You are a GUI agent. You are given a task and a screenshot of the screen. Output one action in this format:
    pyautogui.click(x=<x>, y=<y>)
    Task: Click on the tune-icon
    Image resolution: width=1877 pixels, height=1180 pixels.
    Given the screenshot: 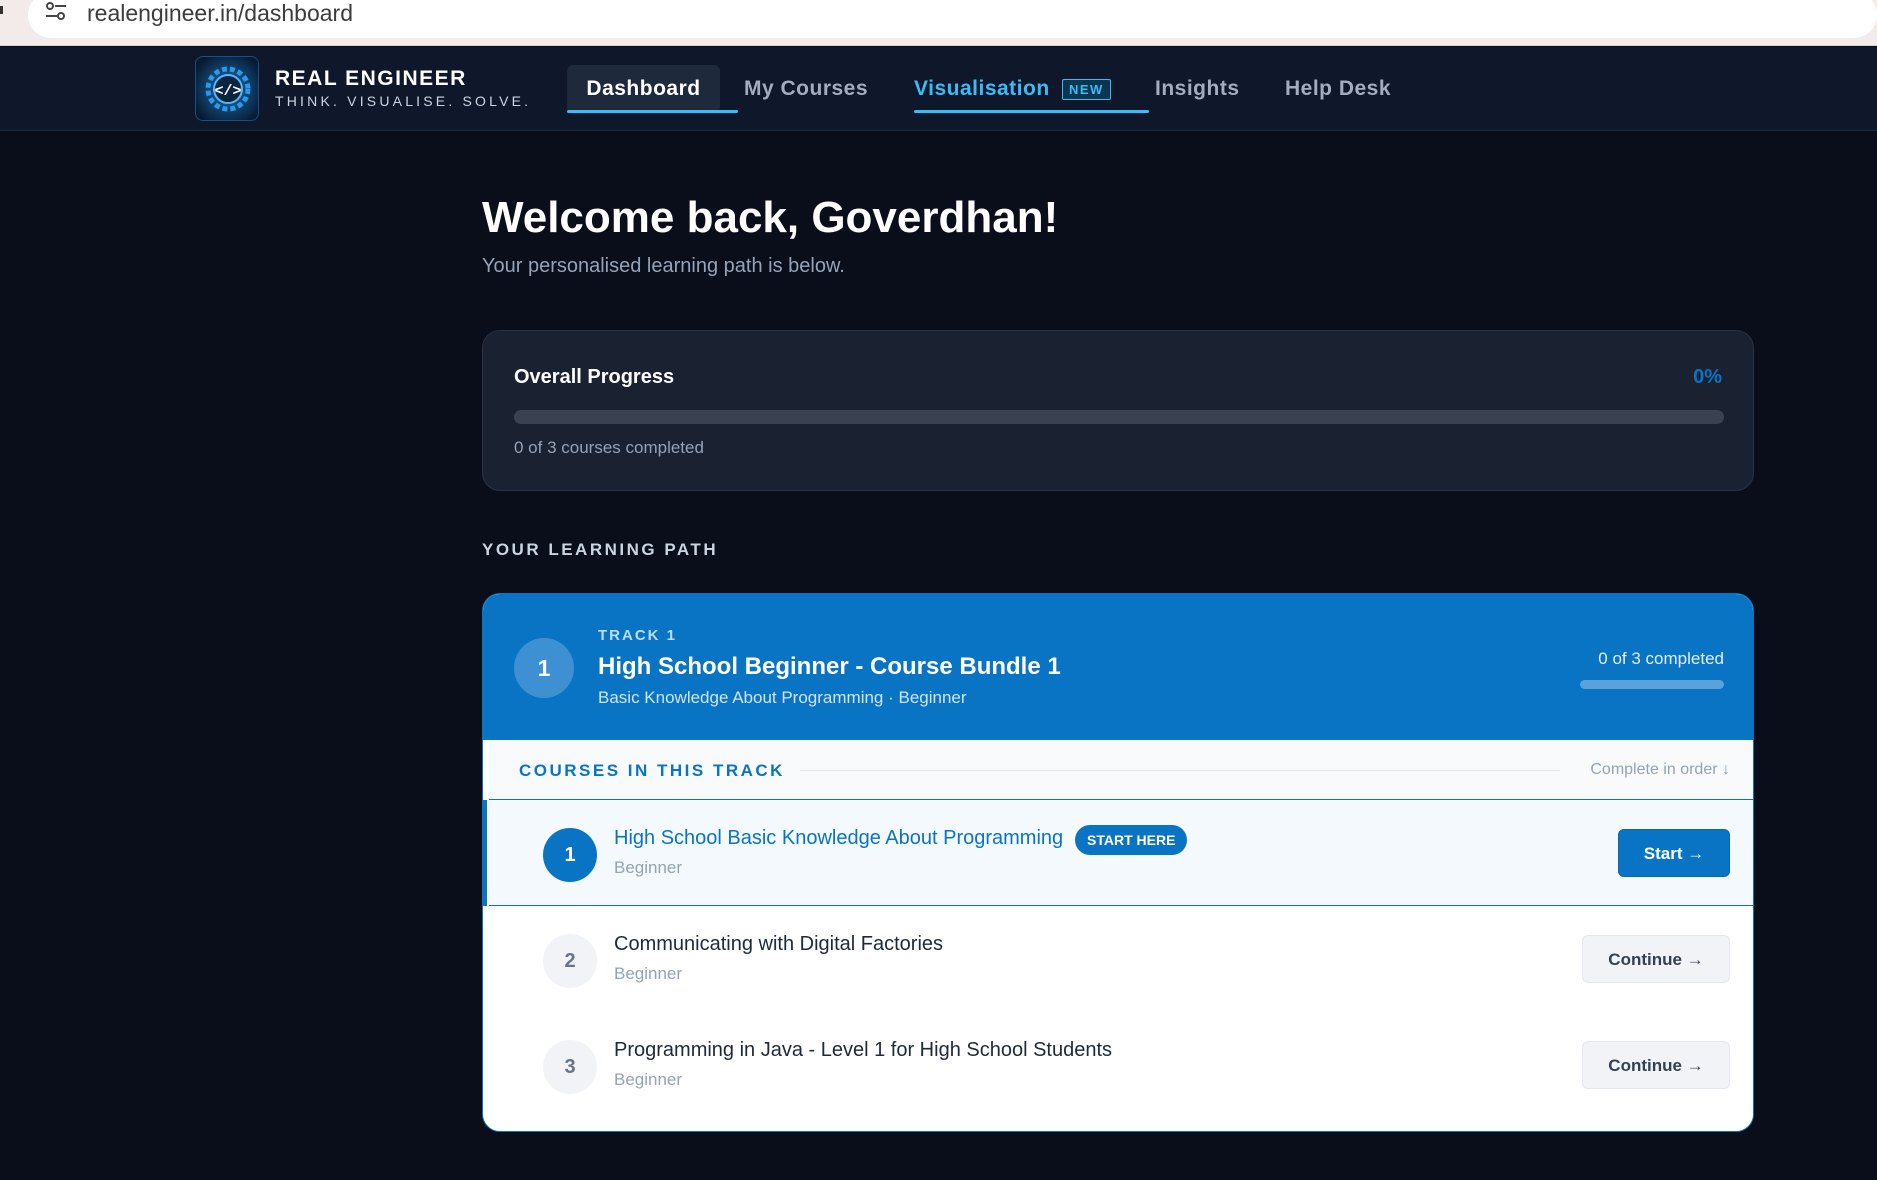 What is the action you would take?
    pyautogui.click(x=56, y=11)
    